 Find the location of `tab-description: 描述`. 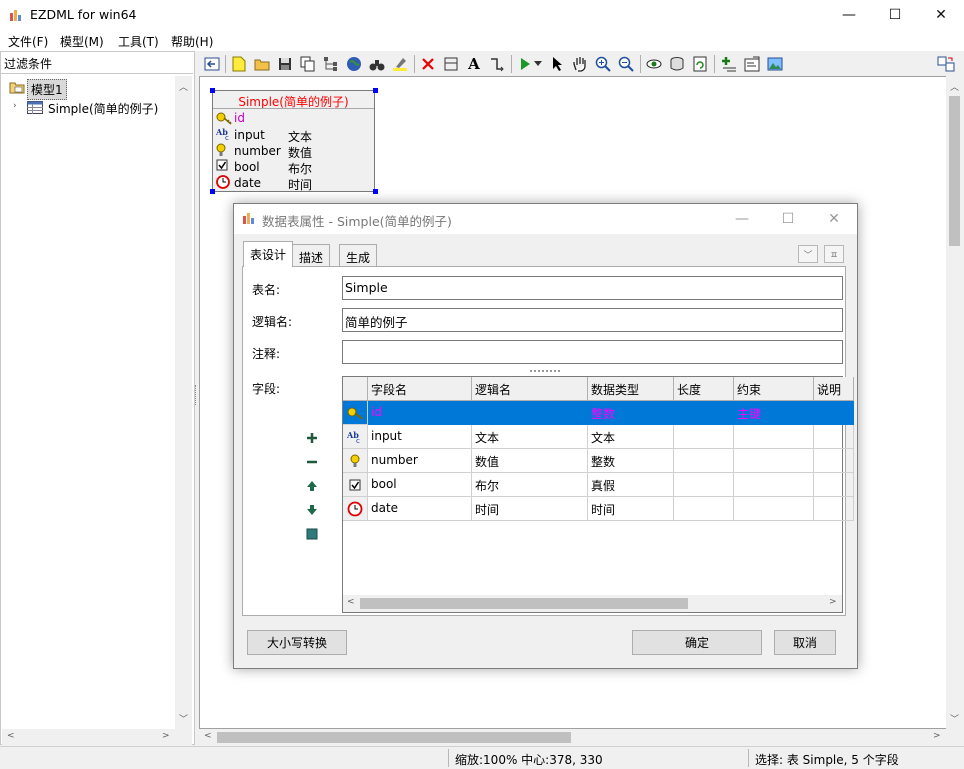

tab-description: 描述 is located at coordinates (311, 255).